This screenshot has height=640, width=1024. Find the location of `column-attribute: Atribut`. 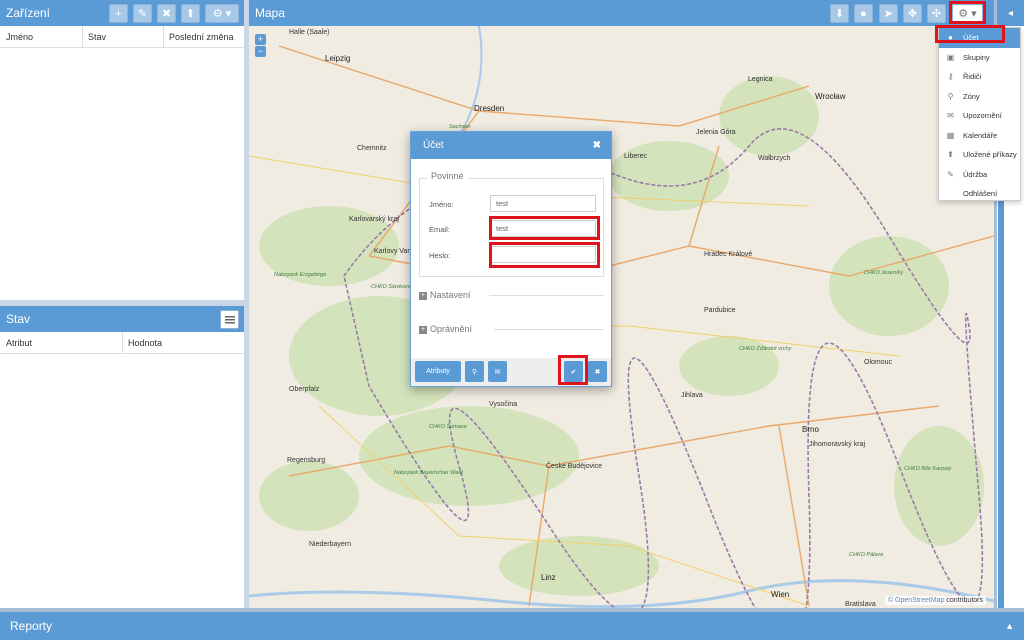

column-attribute: Atribut is located at coordinates (19, 343).